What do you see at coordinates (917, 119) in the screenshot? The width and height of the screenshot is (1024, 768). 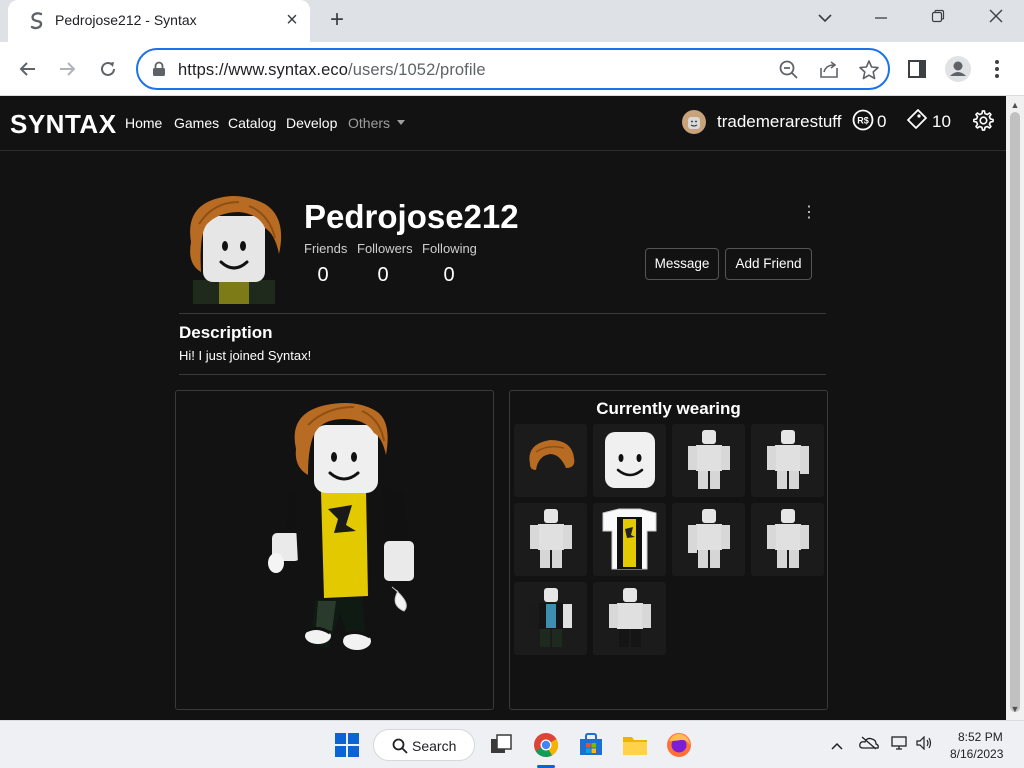 I see `ticket-icon` at bounding box center [917, 119].